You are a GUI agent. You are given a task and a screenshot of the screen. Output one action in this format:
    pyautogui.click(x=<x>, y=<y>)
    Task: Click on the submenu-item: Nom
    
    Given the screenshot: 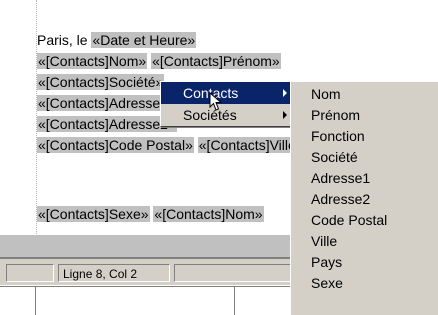 What is the action you would take?
    pyautogui.click(x=364, y=94)
    